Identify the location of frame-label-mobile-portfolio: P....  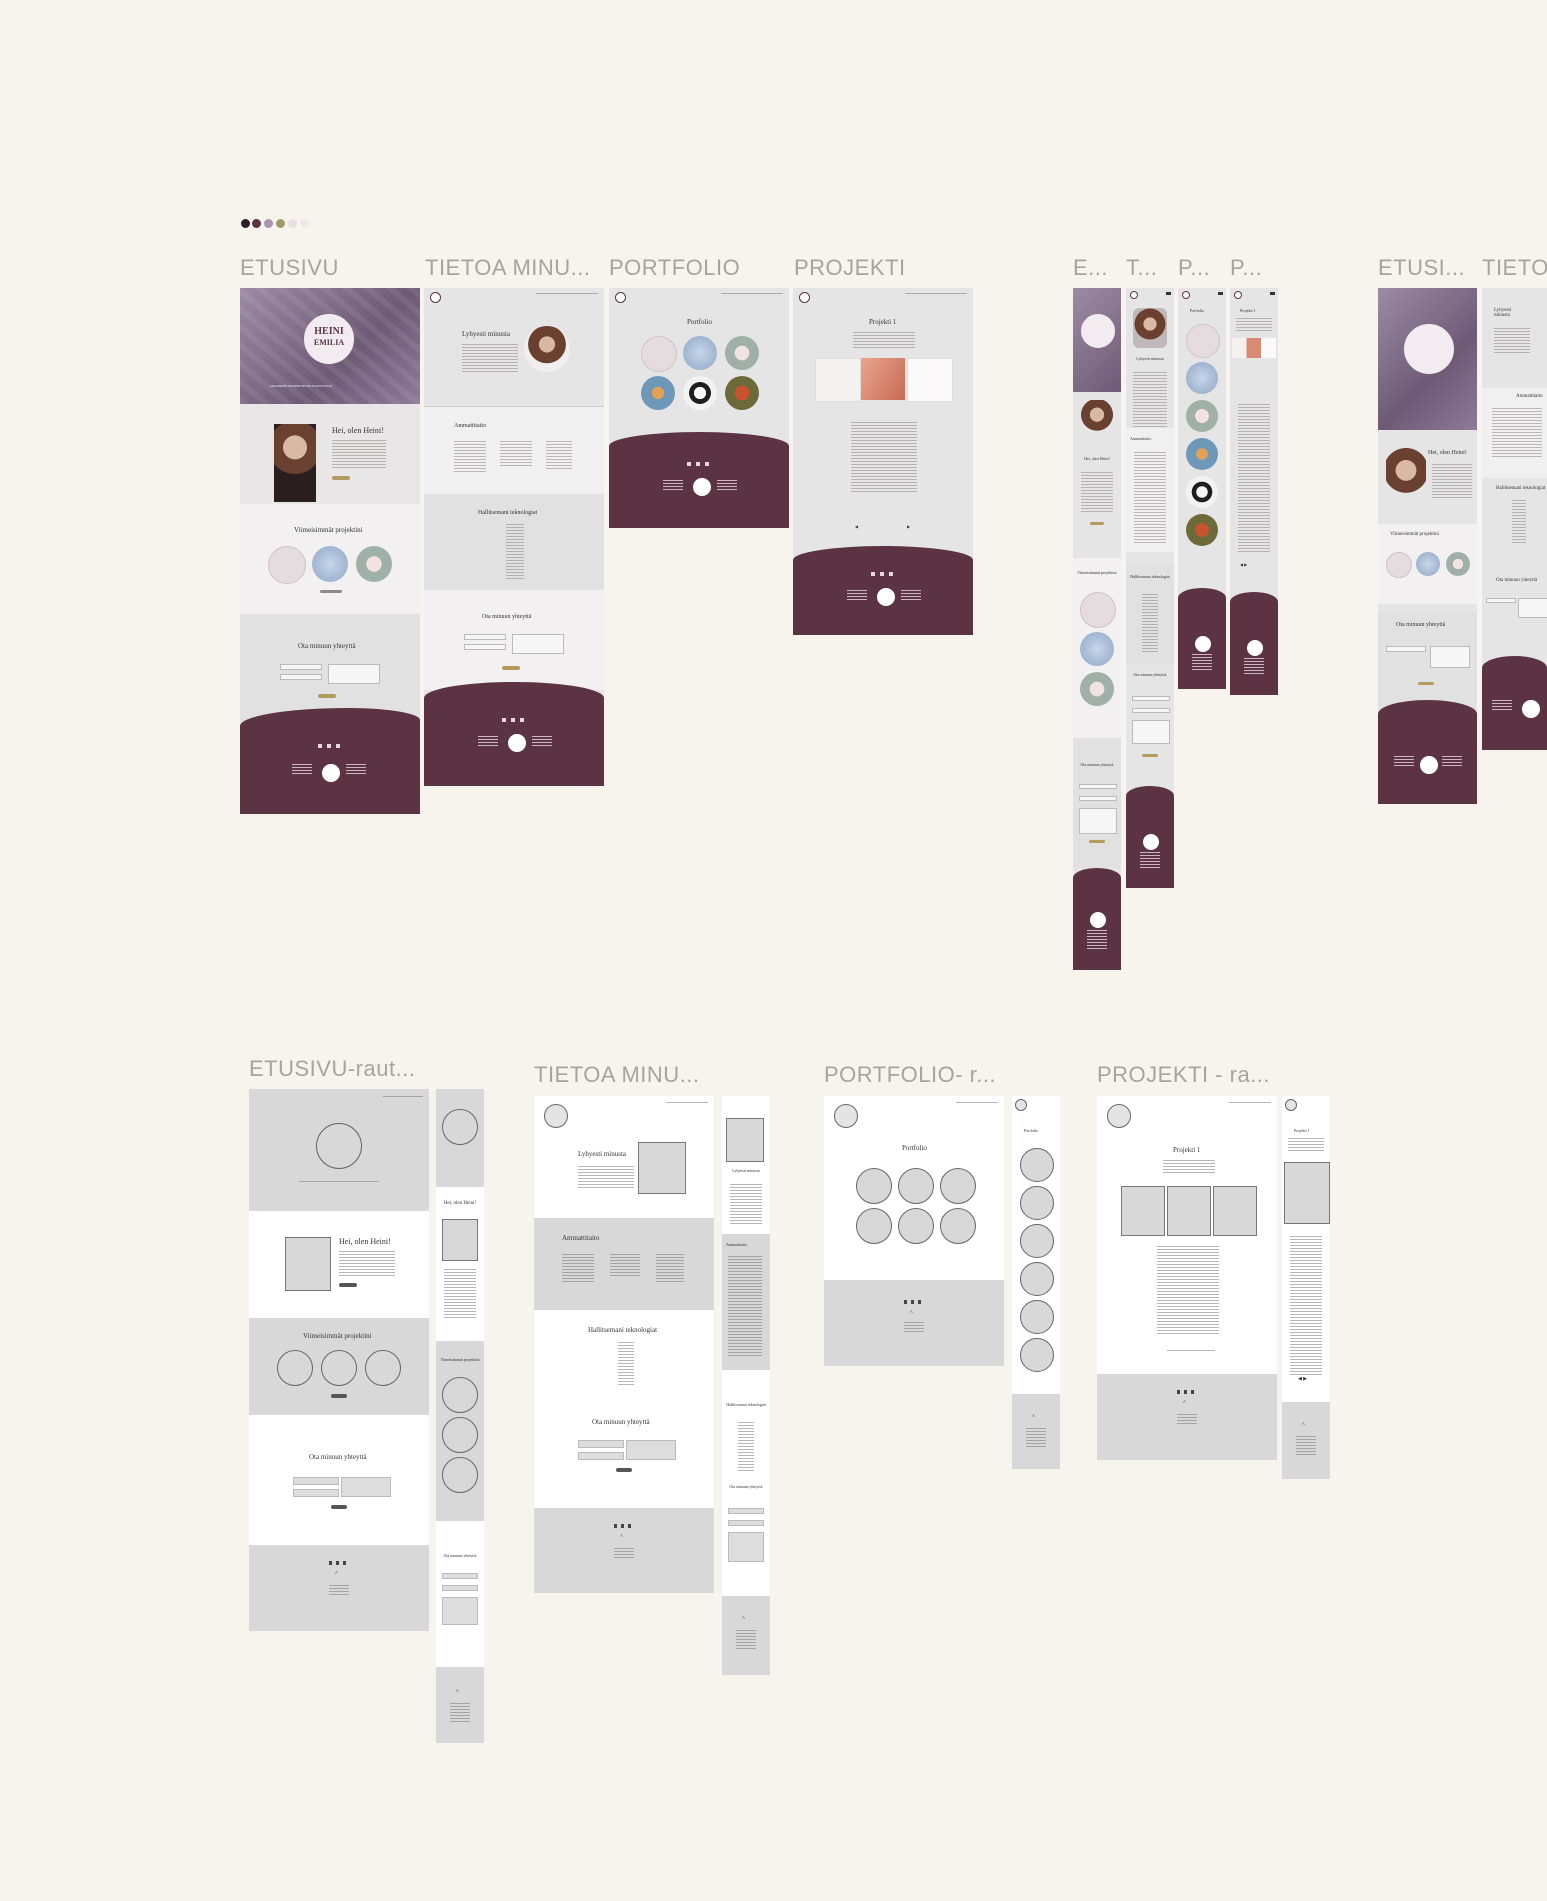
(1194, 268).